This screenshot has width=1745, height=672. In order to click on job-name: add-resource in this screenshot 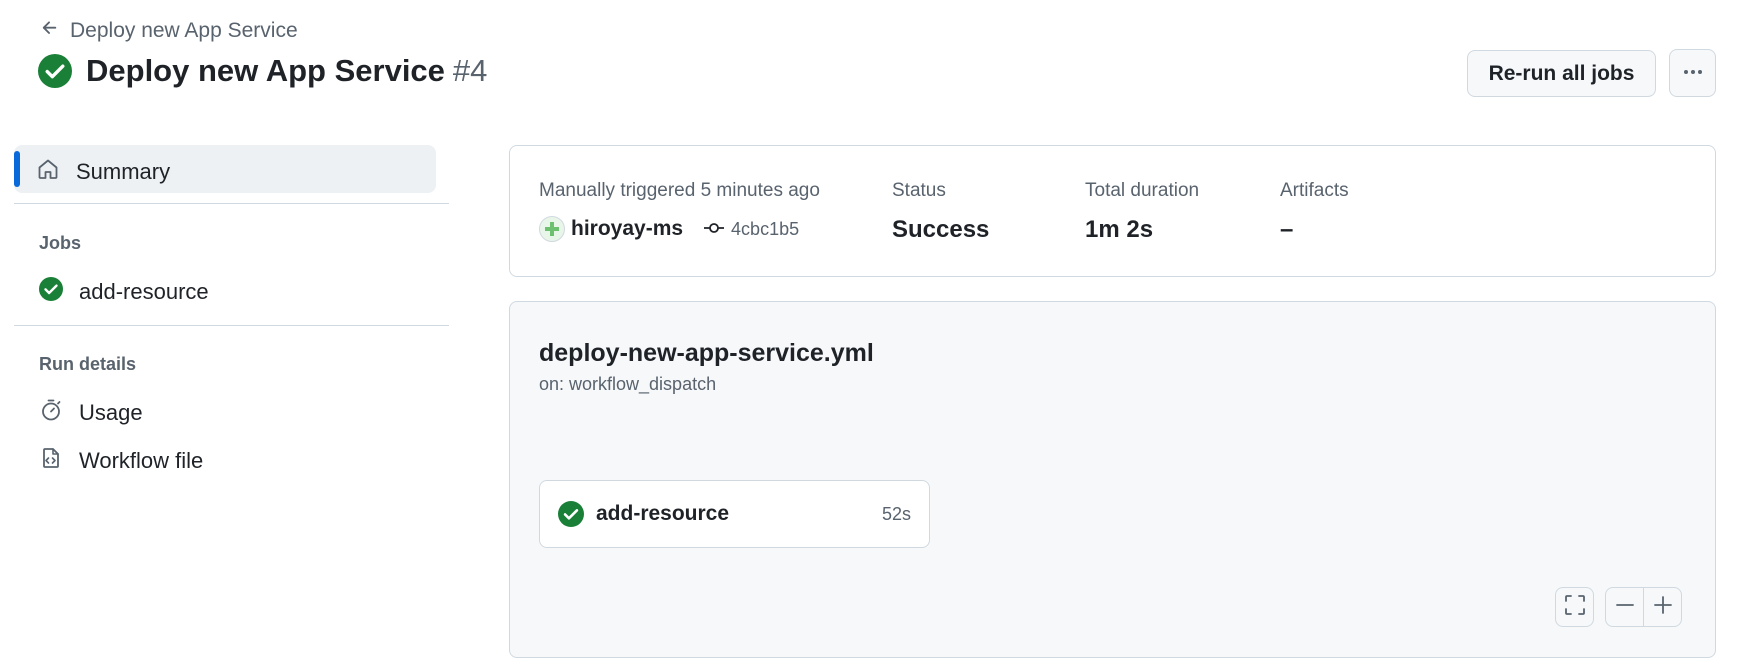, I will do `click(663, 513)`.